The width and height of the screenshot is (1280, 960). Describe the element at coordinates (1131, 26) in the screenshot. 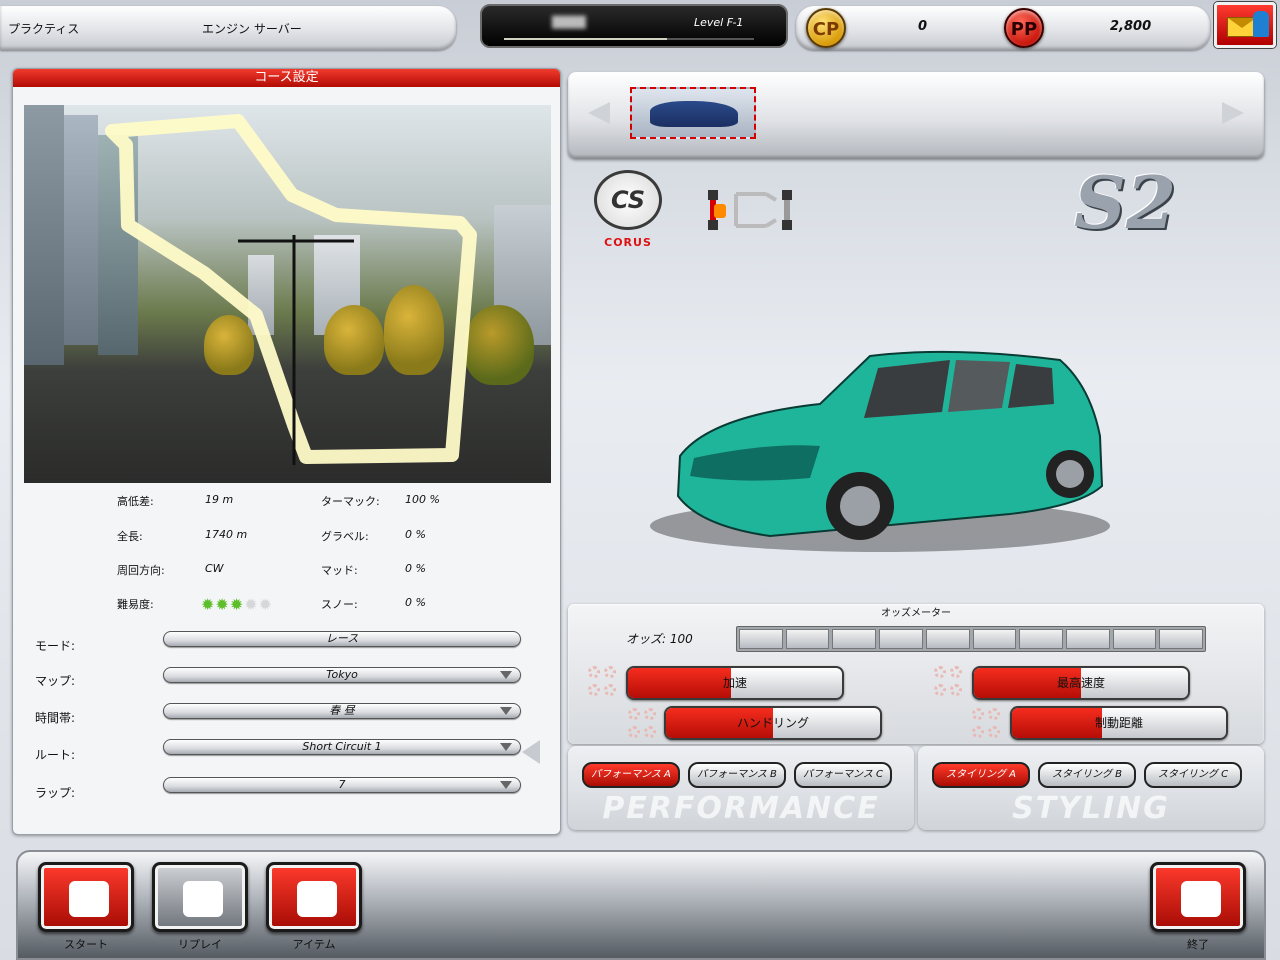

I see `pp-value: 2,800` at that location.